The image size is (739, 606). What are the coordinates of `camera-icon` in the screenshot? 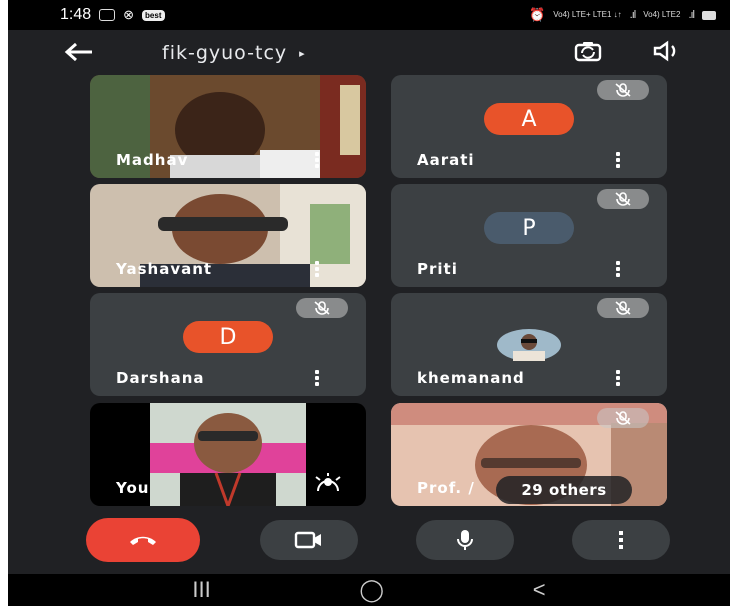 It's located at (307, 540).